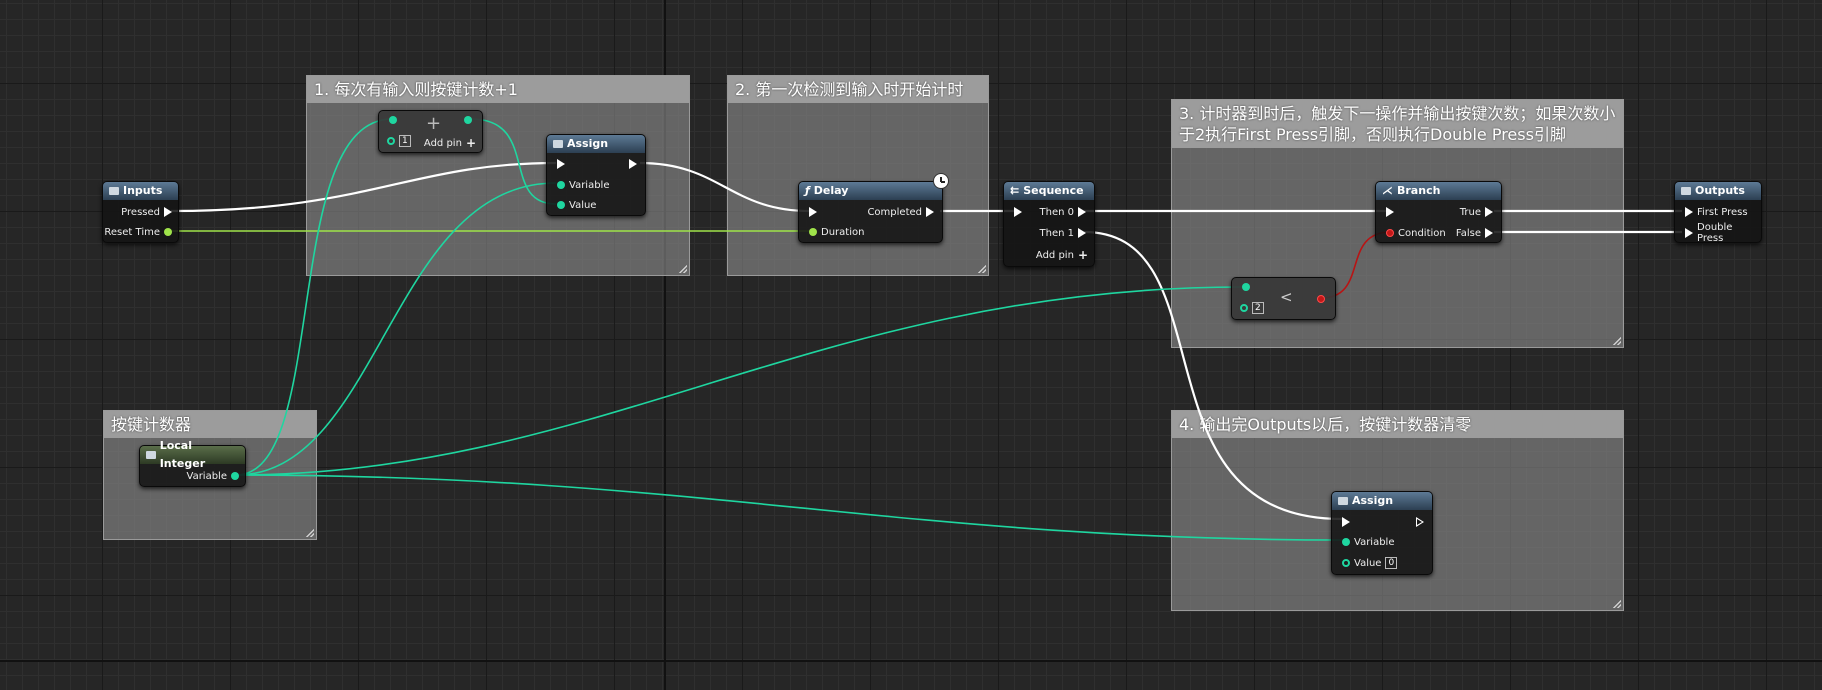 Image resolution: width=1822 pixels, height=690 pixels. What do you see at coordinates (596, 175) in the screenshot?
I see `assign-node-increment: Assign Variable Value` at bounding box center [596, 175].